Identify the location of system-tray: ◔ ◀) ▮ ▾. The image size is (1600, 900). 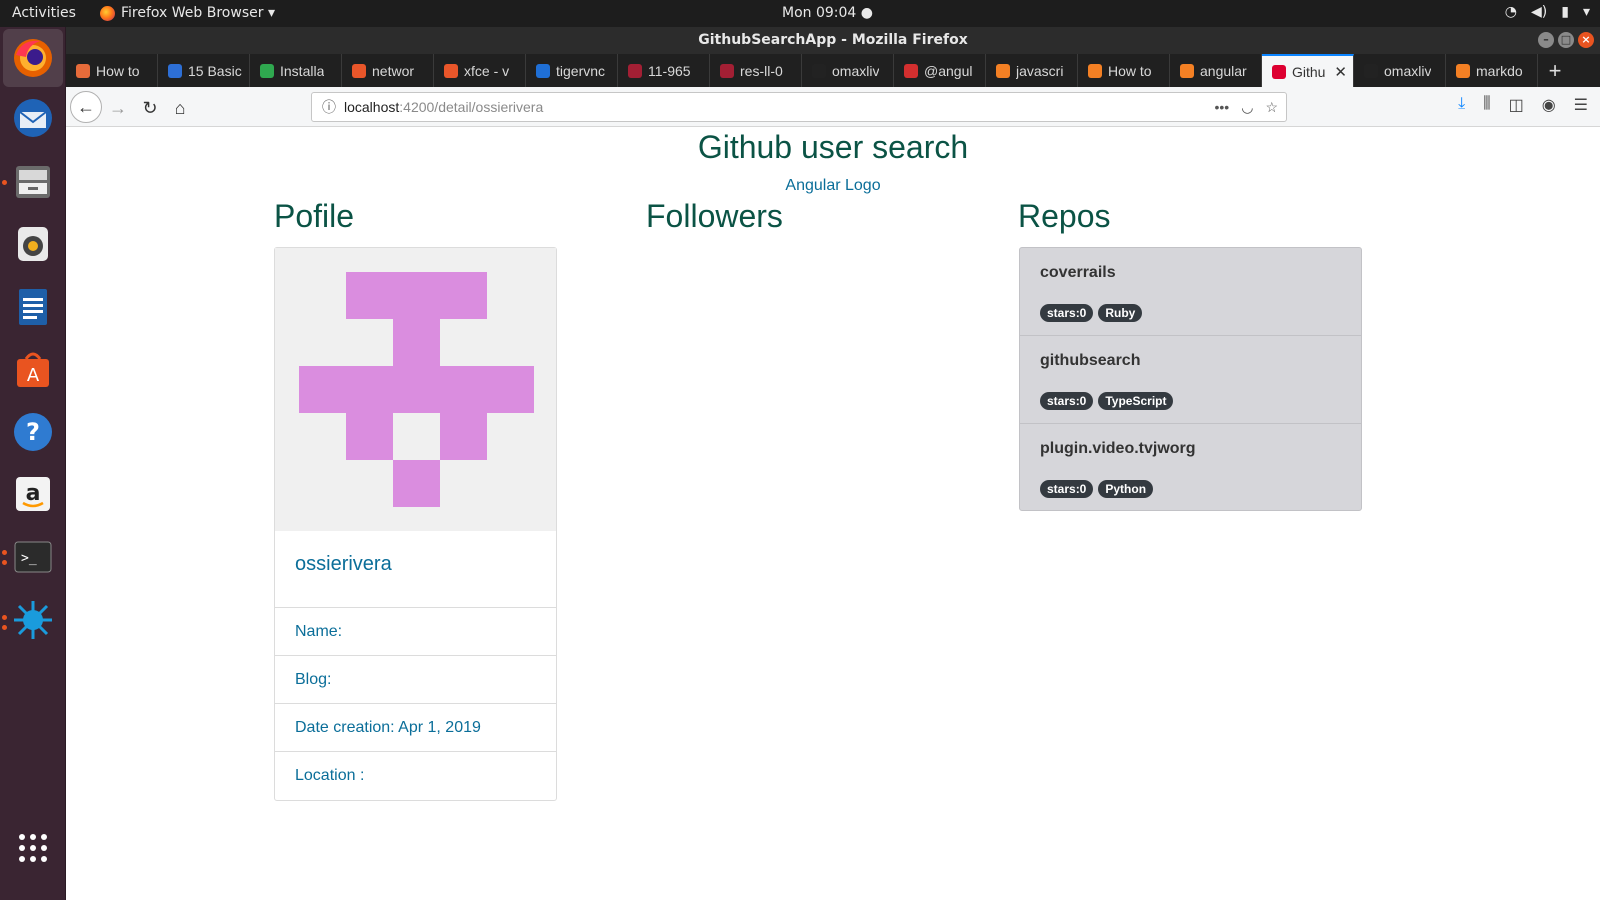
(1547, 12).